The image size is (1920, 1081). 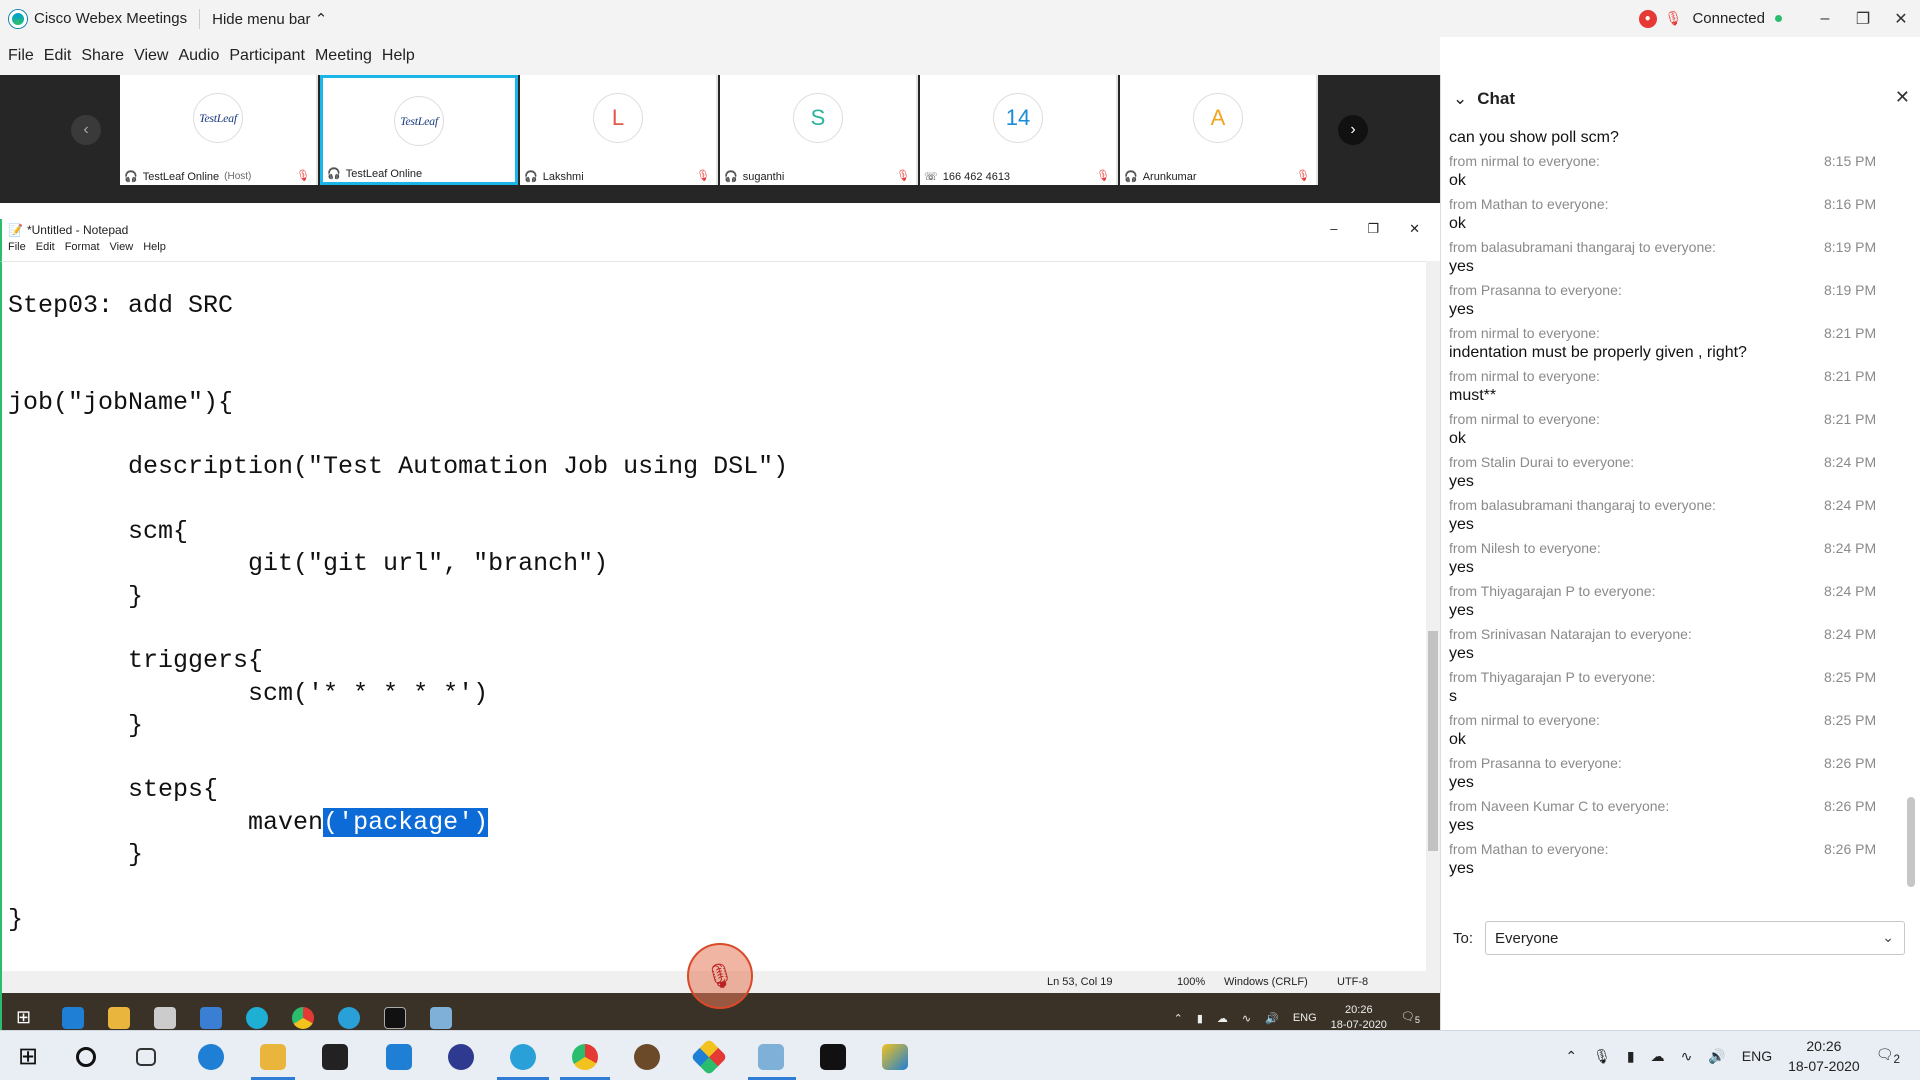 What do you see at coordinates (1414, 229) in the screenshot?
I see `notepad-close-button: ✕` at bounding box center [1414, 229].